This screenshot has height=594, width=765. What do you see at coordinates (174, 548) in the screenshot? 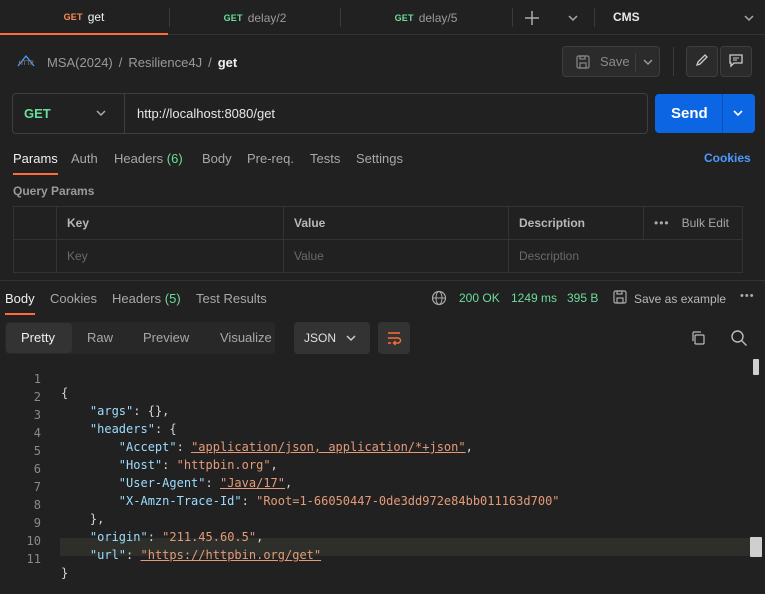
I see `code-line: 10 "url": "https://httpbin.org/get"` at bounding box center [174, 548].